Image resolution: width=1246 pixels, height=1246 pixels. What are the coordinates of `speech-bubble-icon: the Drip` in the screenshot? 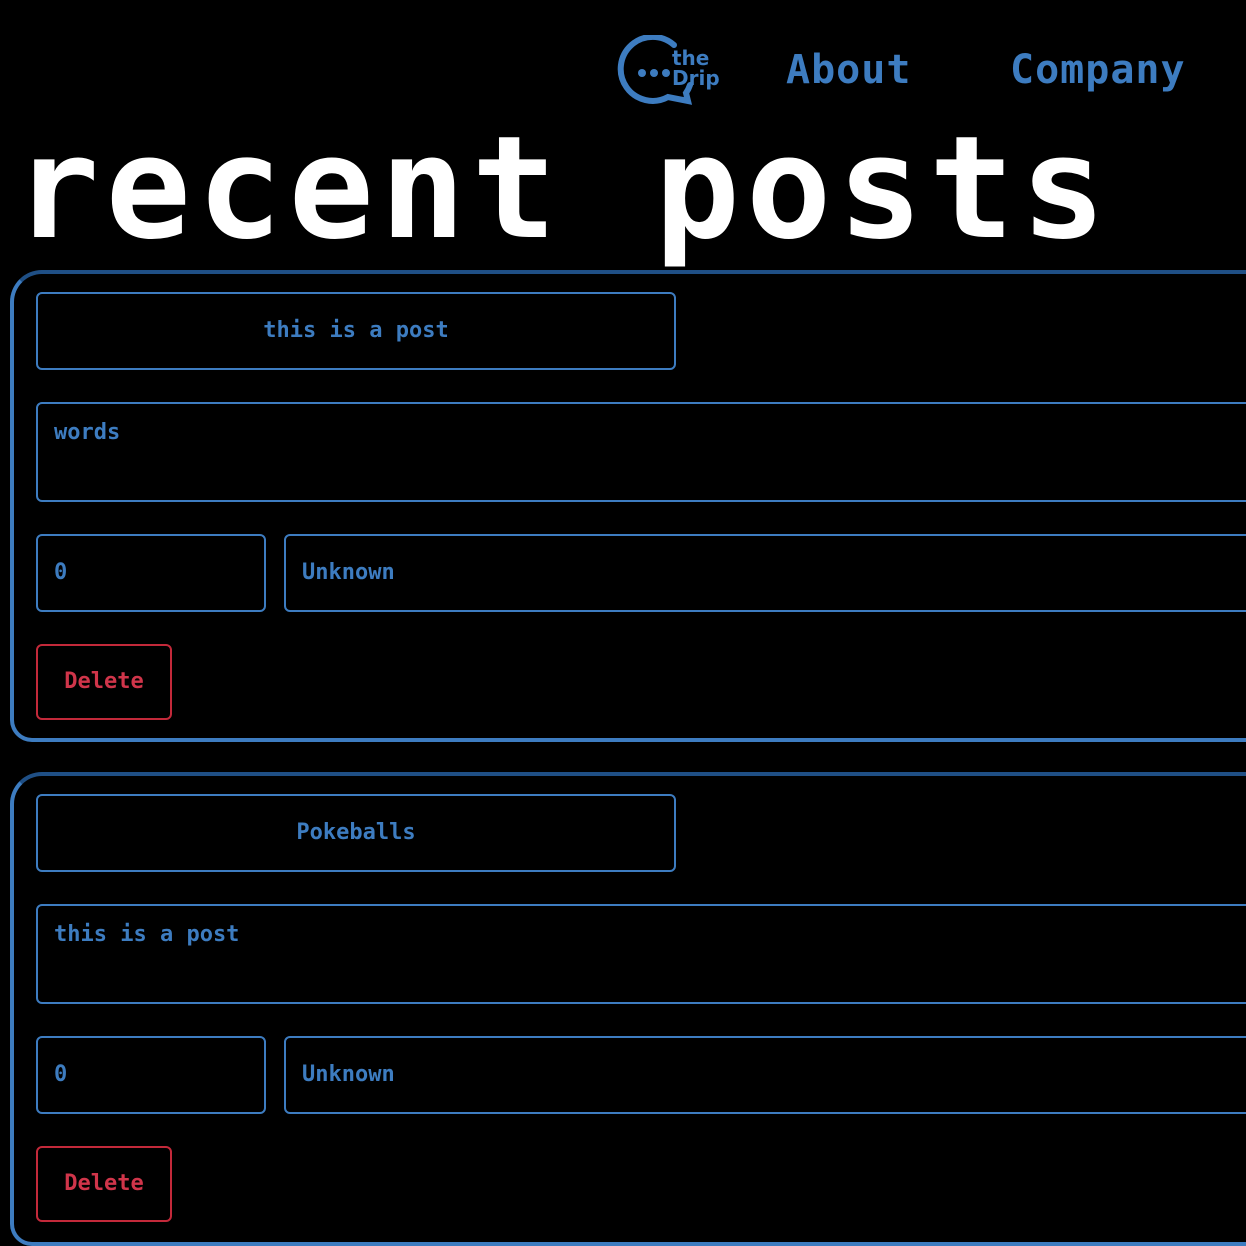 It's located at (668, 70).